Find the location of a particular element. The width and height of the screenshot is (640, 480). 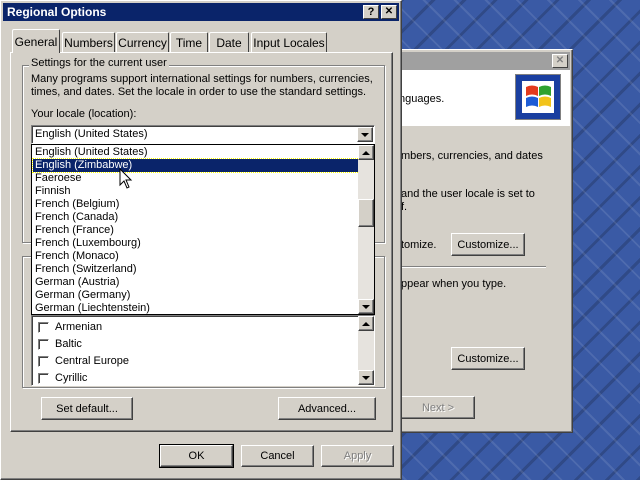

tab-general: General is located at coordinates (36, 41).